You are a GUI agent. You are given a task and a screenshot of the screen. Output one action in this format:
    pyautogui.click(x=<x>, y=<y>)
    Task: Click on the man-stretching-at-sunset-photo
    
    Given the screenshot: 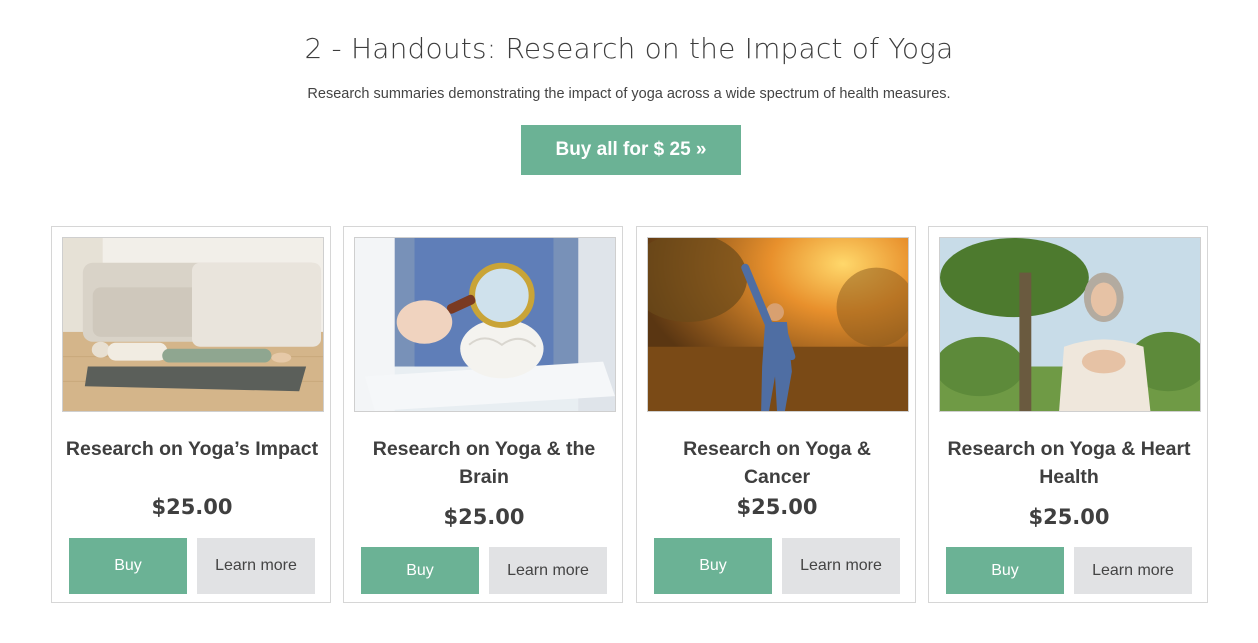 What is the action you would take?
    pyautogui.click(x=778, y=324)
    